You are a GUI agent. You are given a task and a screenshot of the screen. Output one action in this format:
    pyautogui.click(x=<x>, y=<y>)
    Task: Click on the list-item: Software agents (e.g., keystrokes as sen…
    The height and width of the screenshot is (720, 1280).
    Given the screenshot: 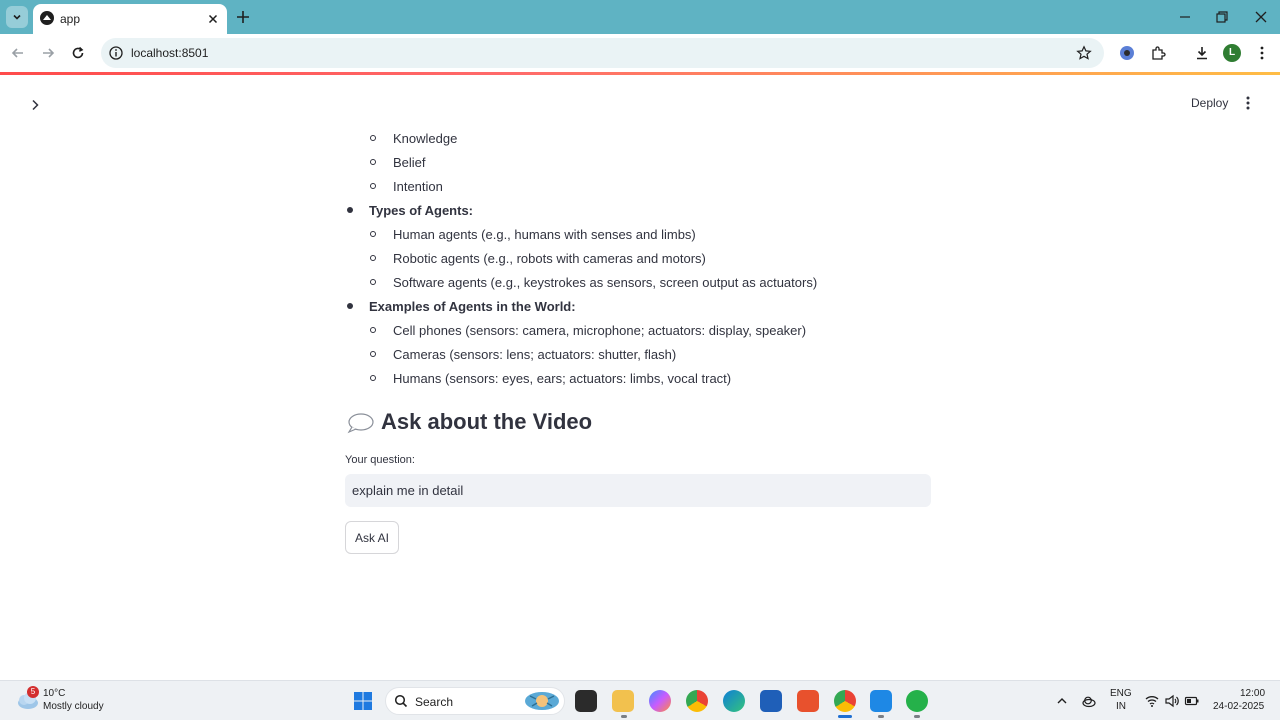 What is the action you would take?
    pyautogui.click(x=605, y=282)
    